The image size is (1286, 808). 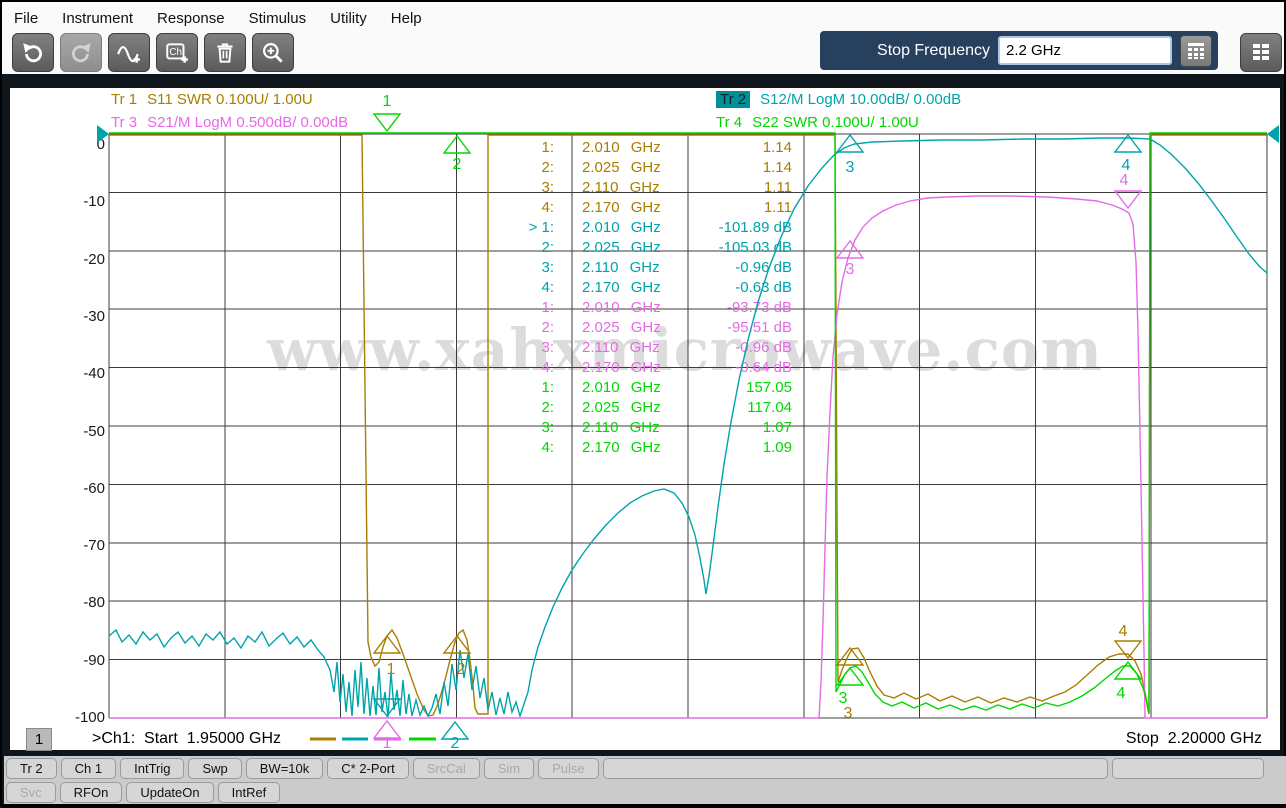 I want to click on add-trace-icon, so click(x=128, y=54).